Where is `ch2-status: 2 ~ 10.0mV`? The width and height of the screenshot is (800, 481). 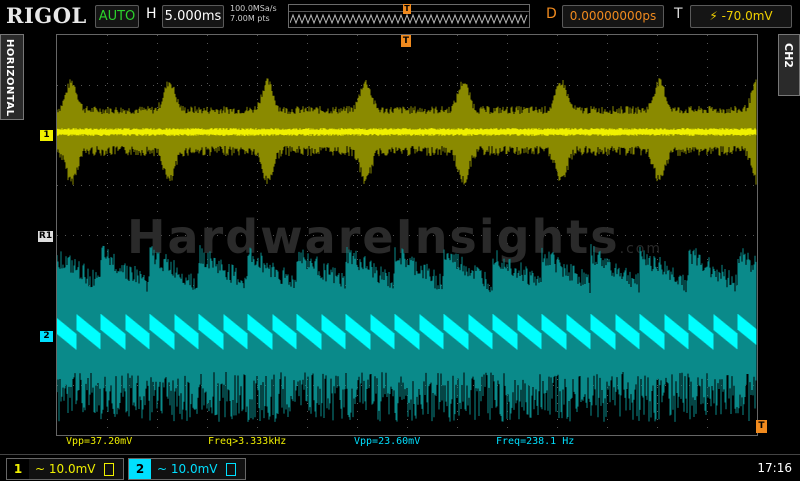 ch2-status: 2 ~ 10.0mV is located at coordinates (187, 469).